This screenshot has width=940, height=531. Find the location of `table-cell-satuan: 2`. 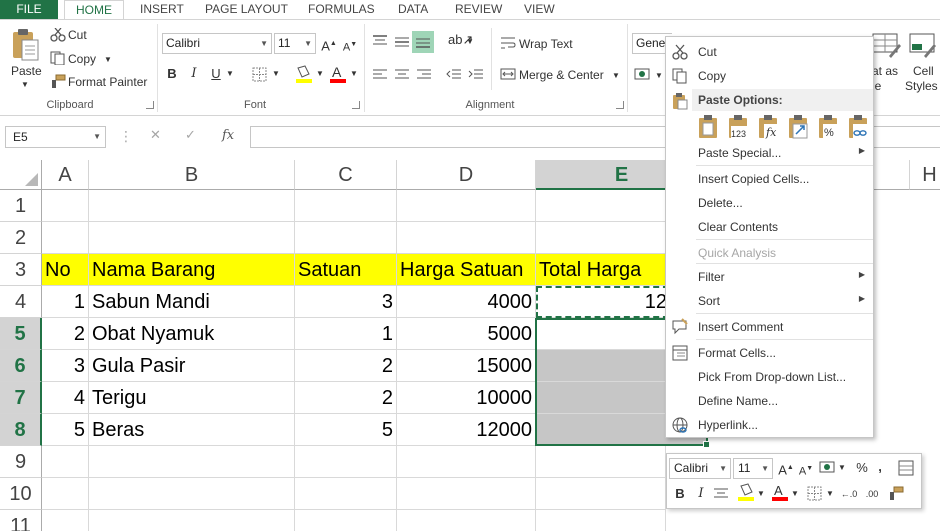

table-cell-satuan: 2 is located at coordinates (346, 366).